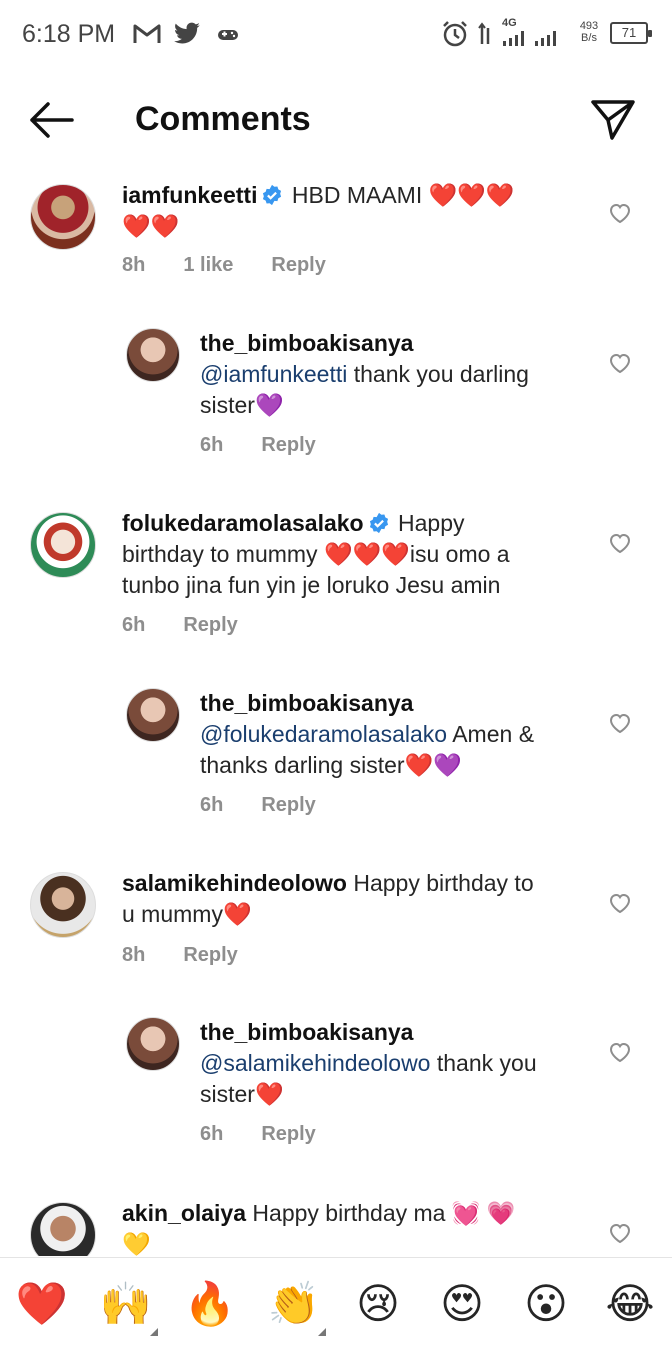  I want to click on share-button, so click(613, 119).